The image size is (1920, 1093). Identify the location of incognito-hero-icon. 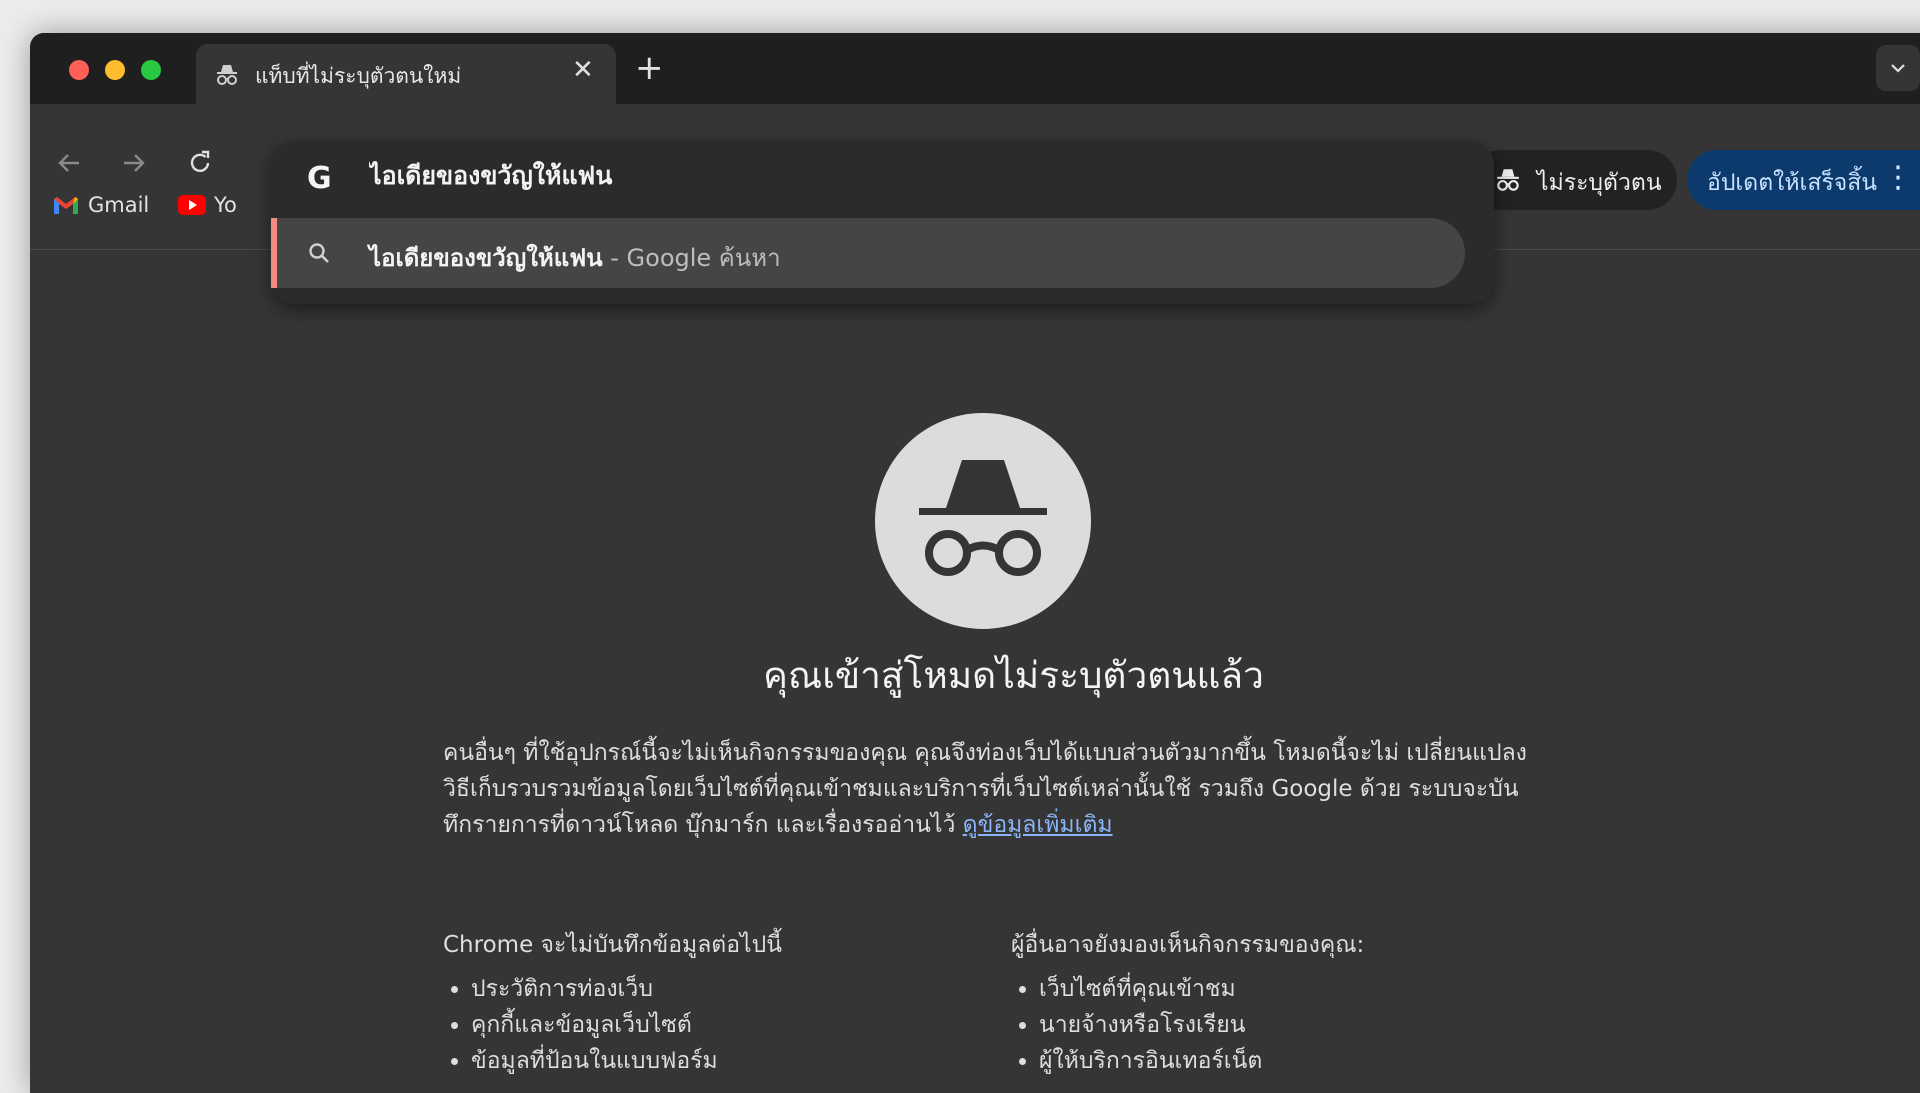
(983, 521).